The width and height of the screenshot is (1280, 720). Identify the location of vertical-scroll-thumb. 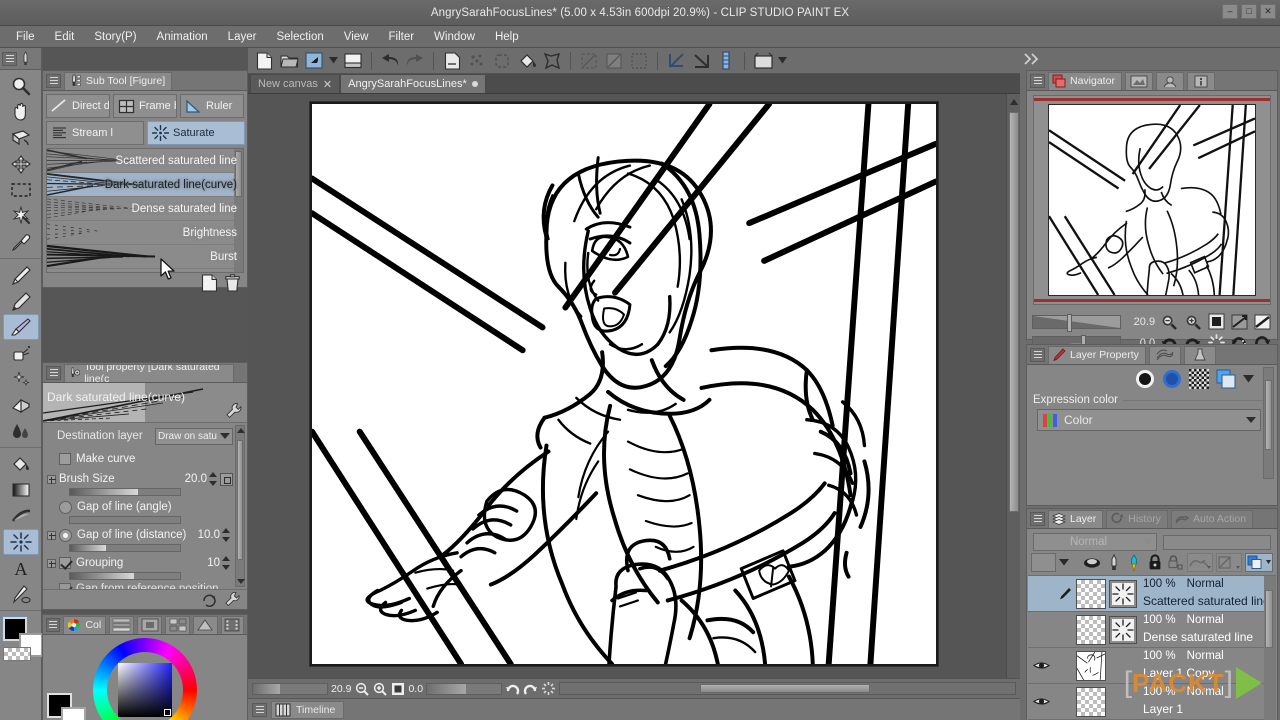
(1014, 312).